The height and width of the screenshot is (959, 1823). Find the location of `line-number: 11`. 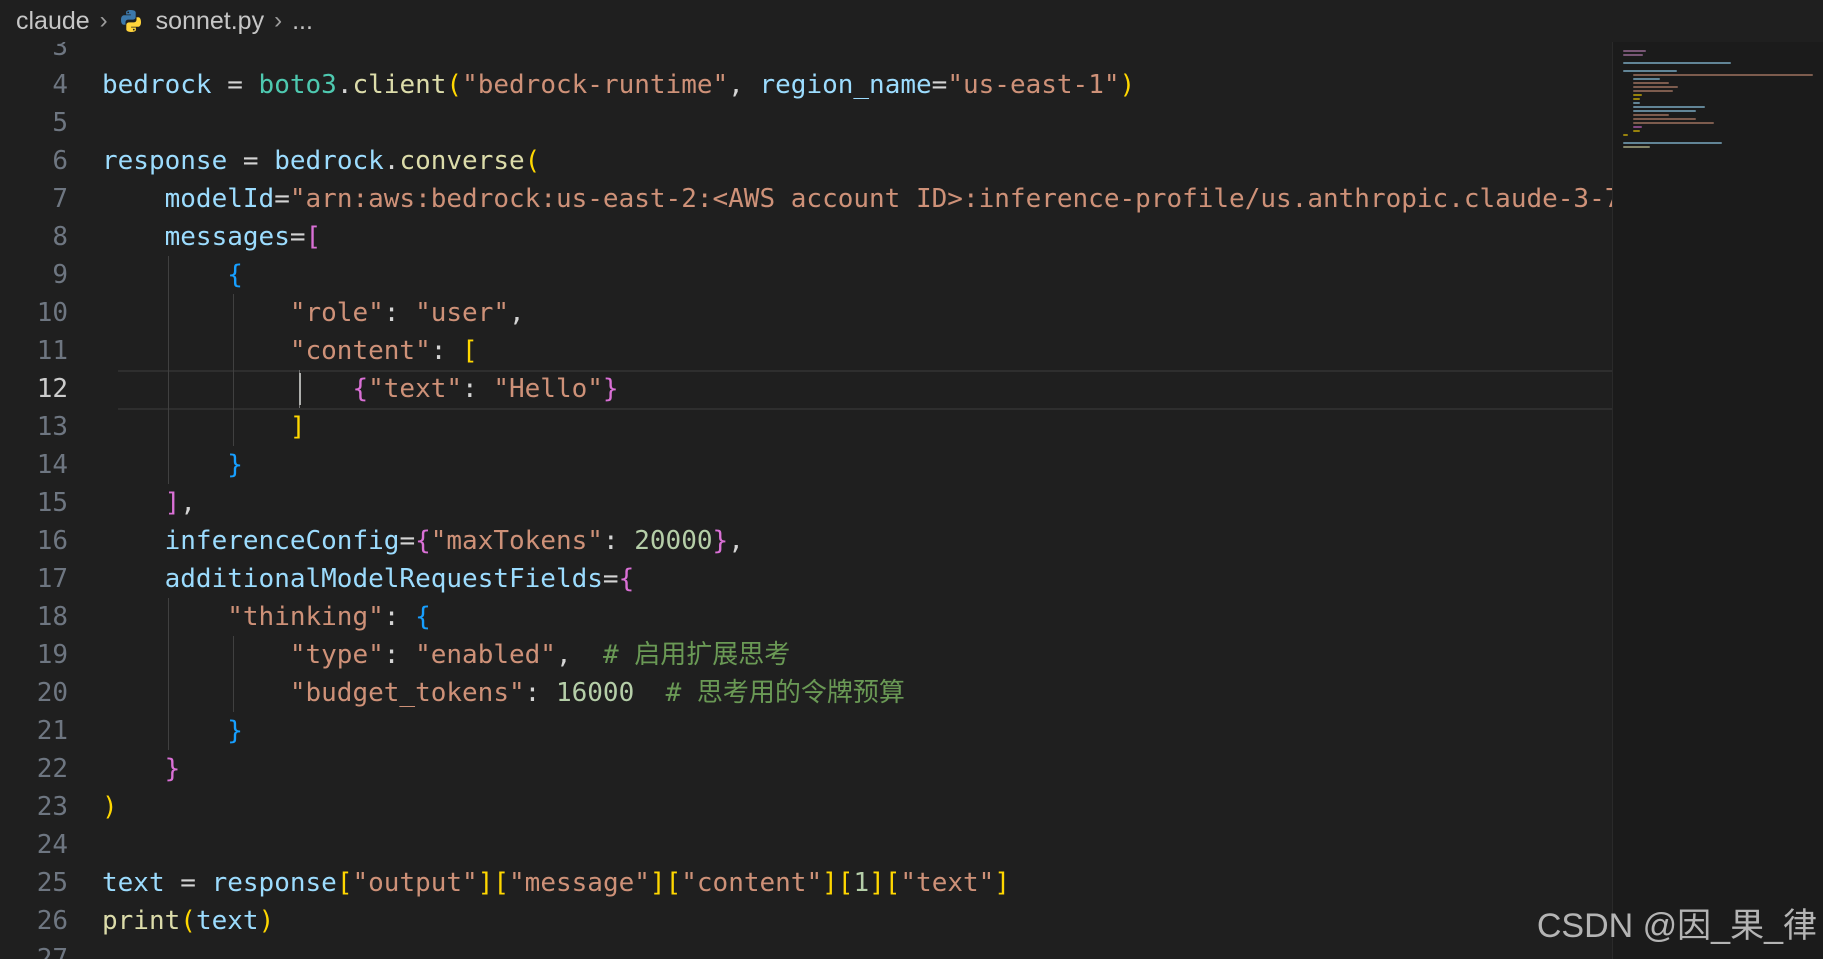

line-number: 11 is located at coordinates (52, 351).